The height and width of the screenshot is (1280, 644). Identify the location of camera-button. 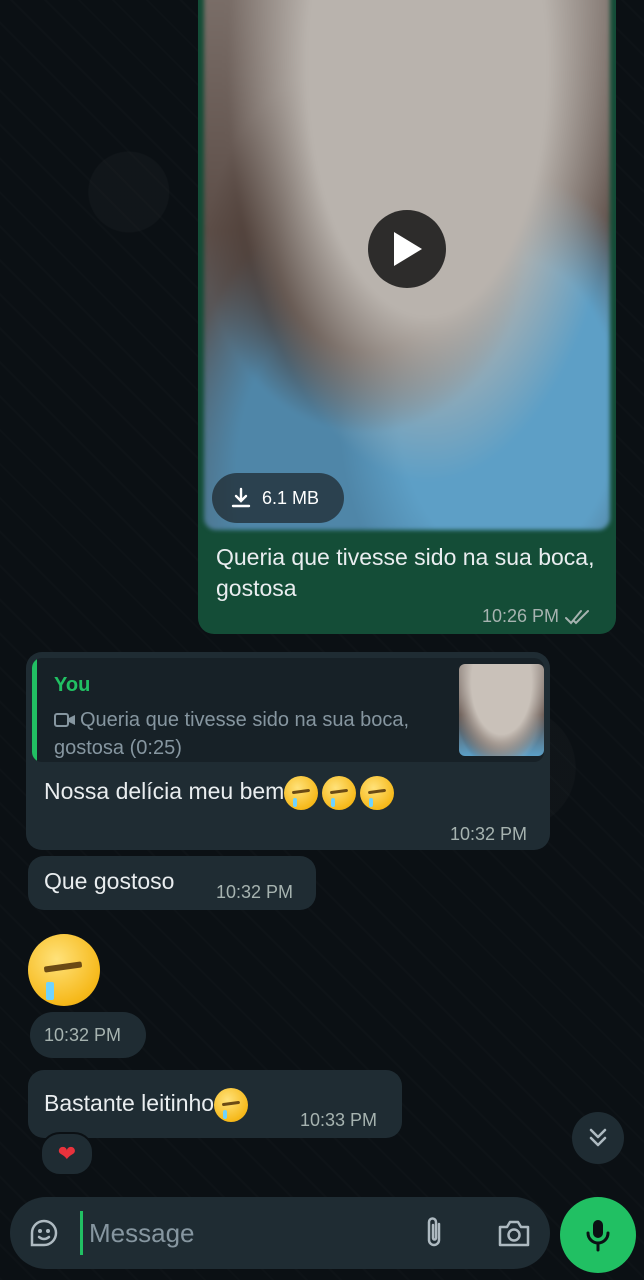
(514, 1233).